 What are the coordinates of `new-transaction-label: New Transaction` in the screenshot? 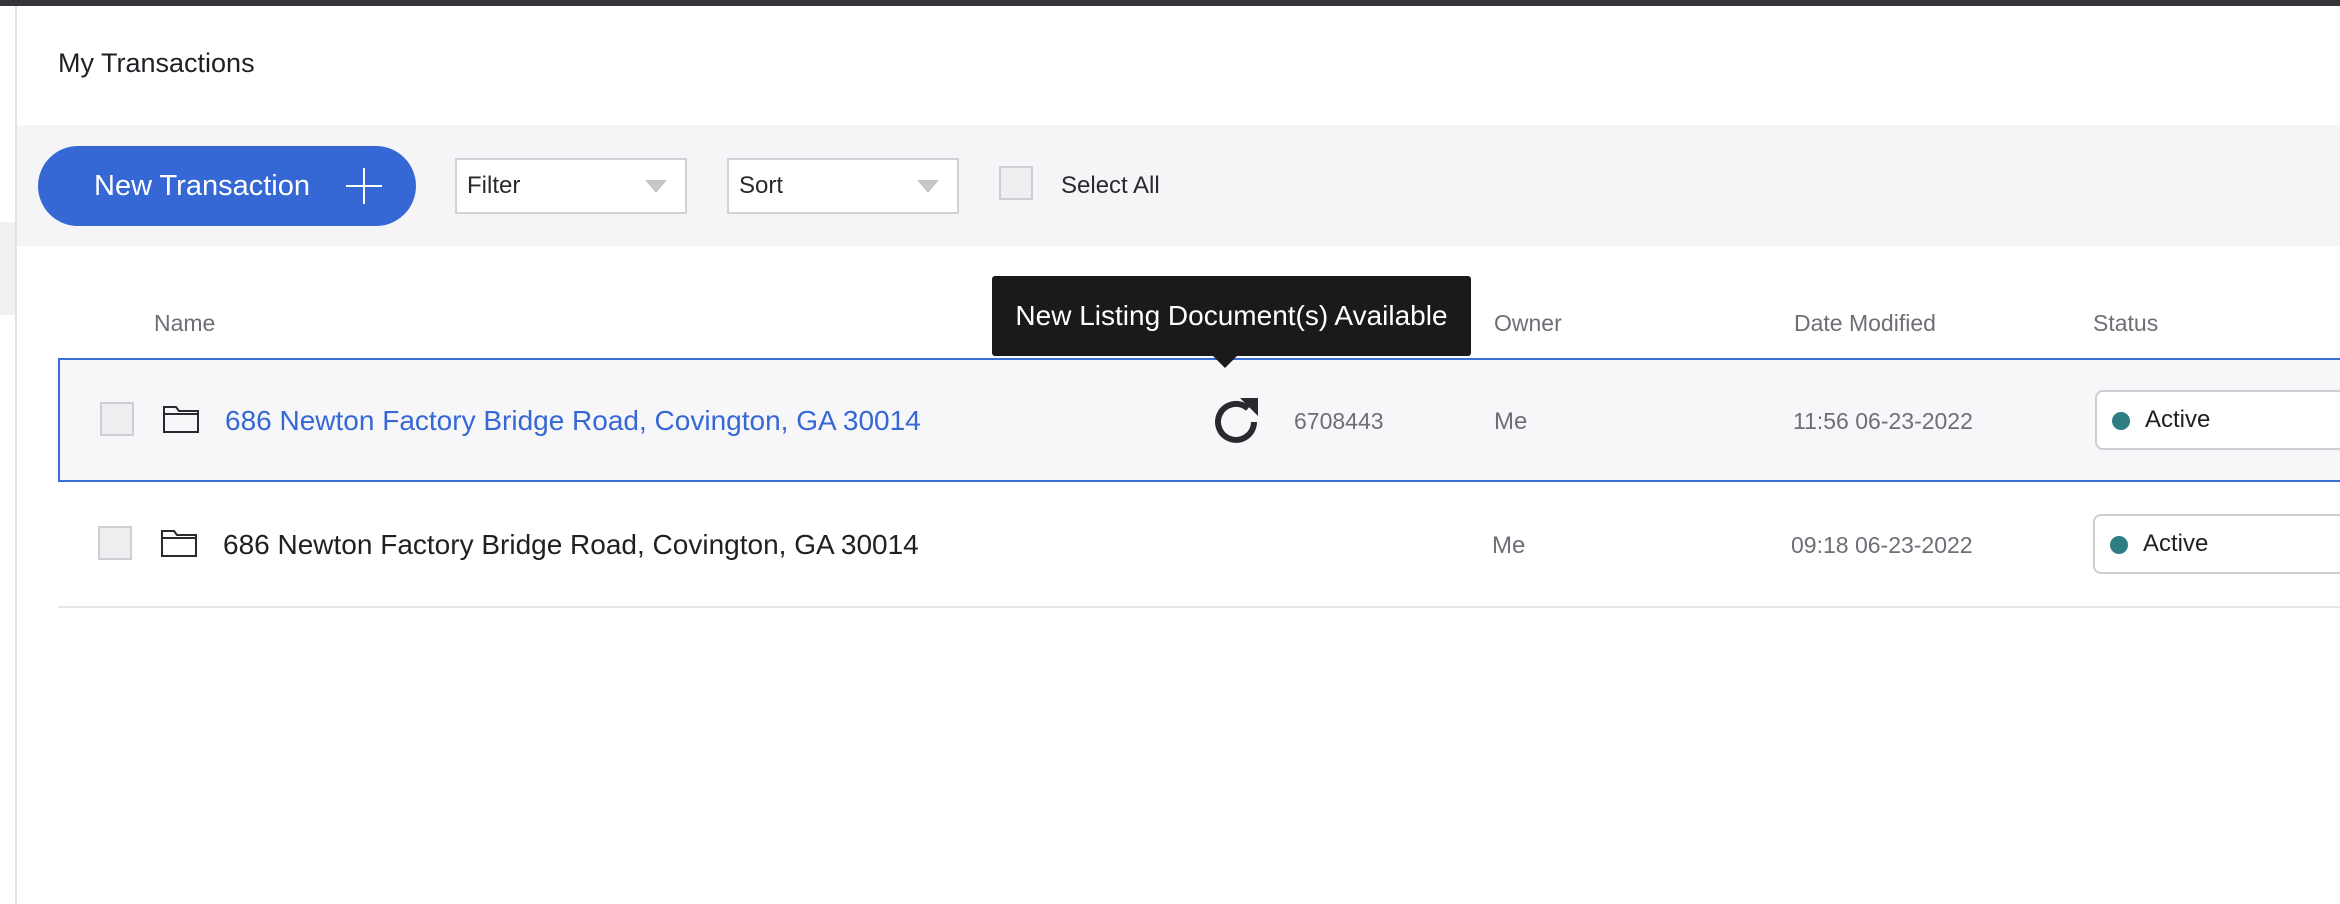 It's located at (202, 185).